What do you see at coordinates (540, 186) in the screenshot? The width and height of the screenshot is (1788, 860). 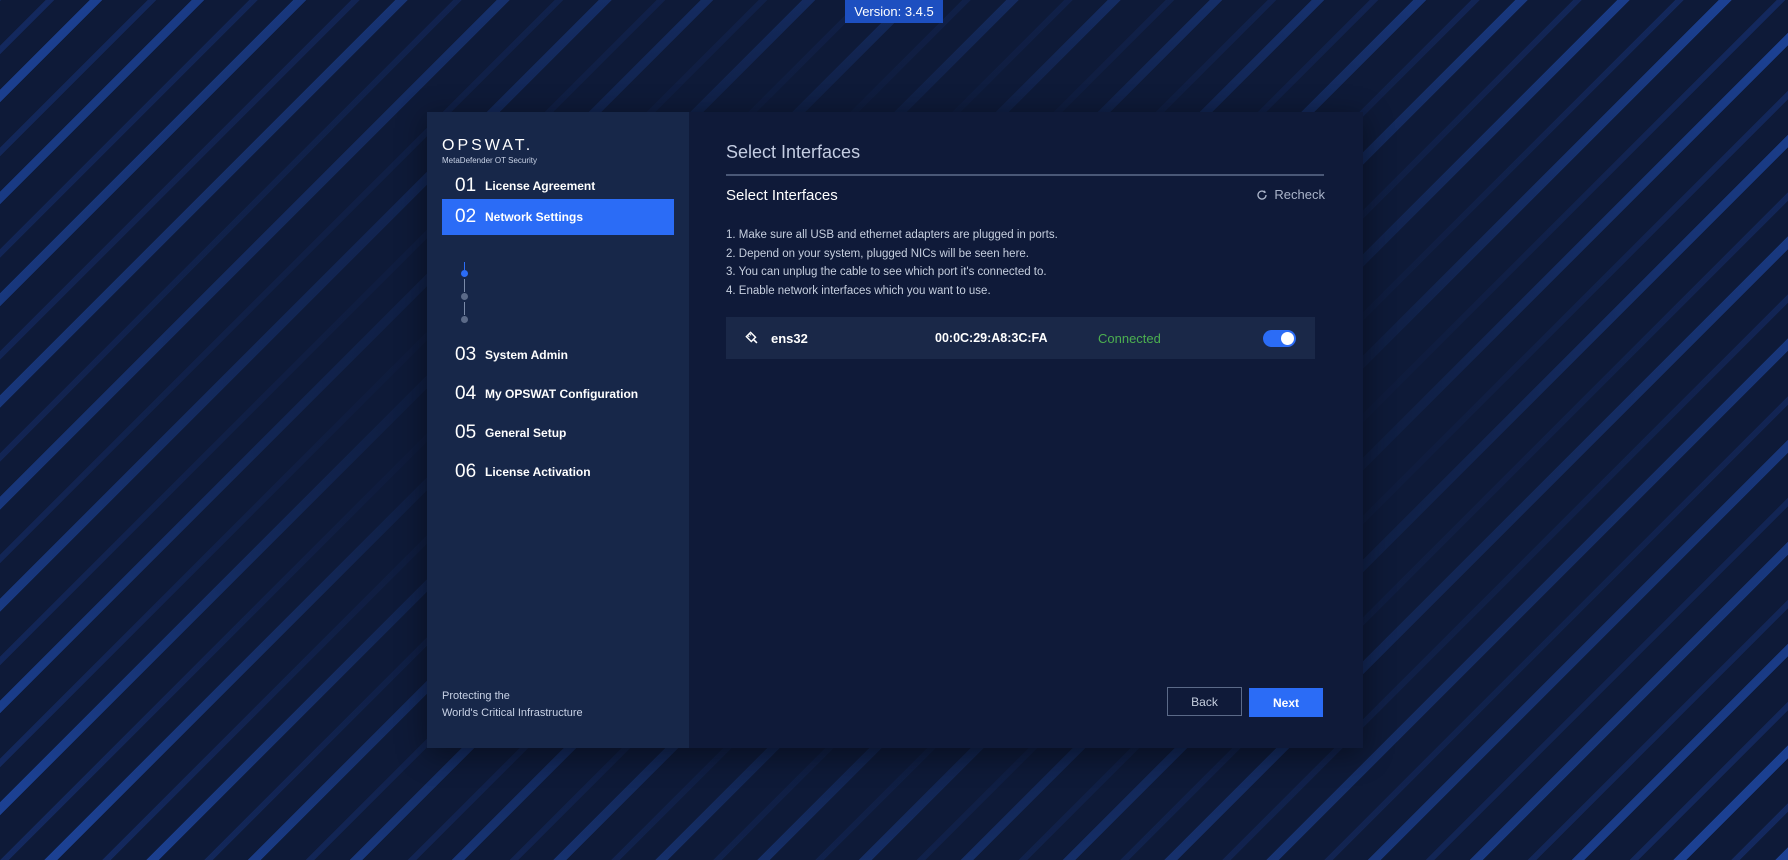 I see `step-label: License Agreement` at bounding box center [540, 186].